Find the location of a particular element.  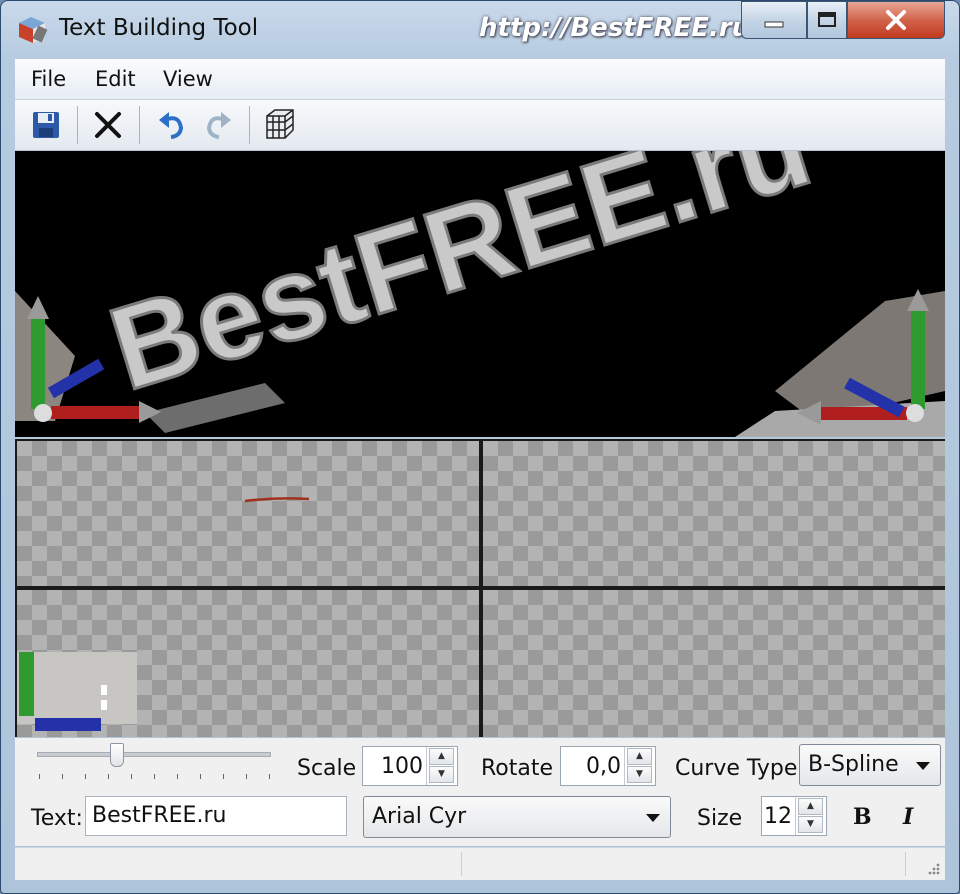

text-input: BestFREE.ru is located at coordinates (216, 816).